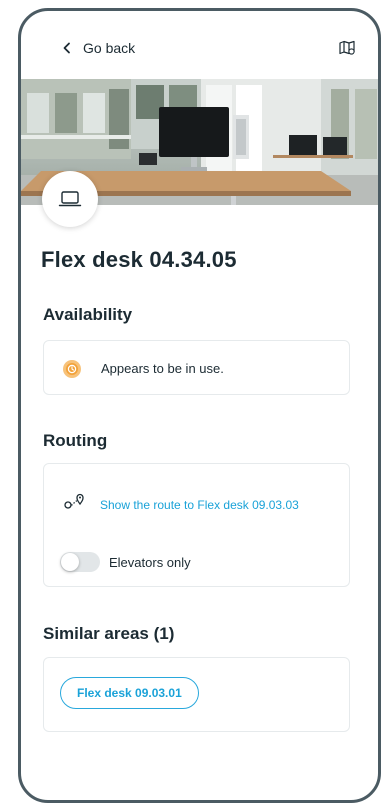 The height and width of the screenshot is (807, 385). I want to click on map-icon, so click(347, 48).